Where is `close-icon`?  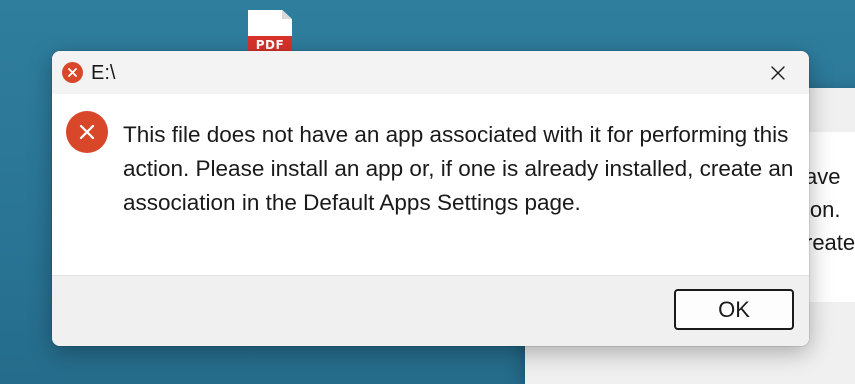 close-icon is located at coordinates (778, 73).